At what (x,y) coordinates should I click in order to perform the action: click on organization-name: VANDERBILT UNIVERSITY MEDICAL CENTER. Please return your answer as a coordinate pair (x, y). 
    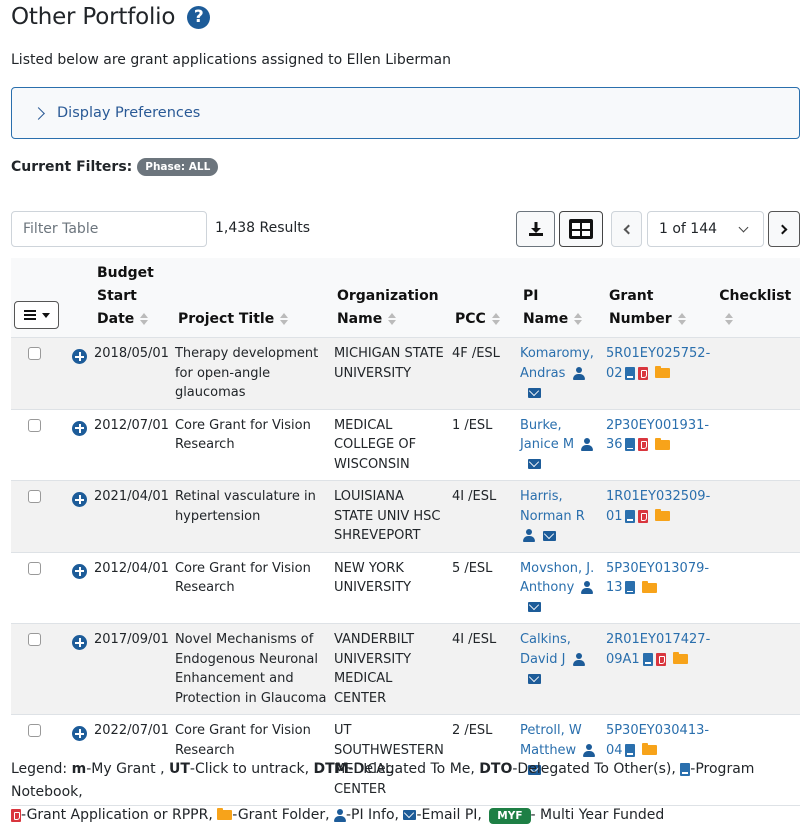
    Looking at the image, I should click on (389, 669).